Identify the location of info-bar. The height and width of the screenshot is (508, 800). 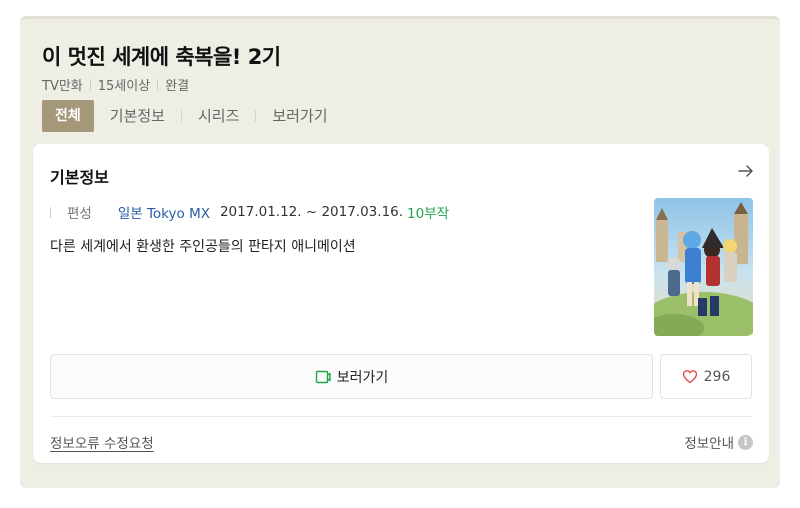
(50, 212).